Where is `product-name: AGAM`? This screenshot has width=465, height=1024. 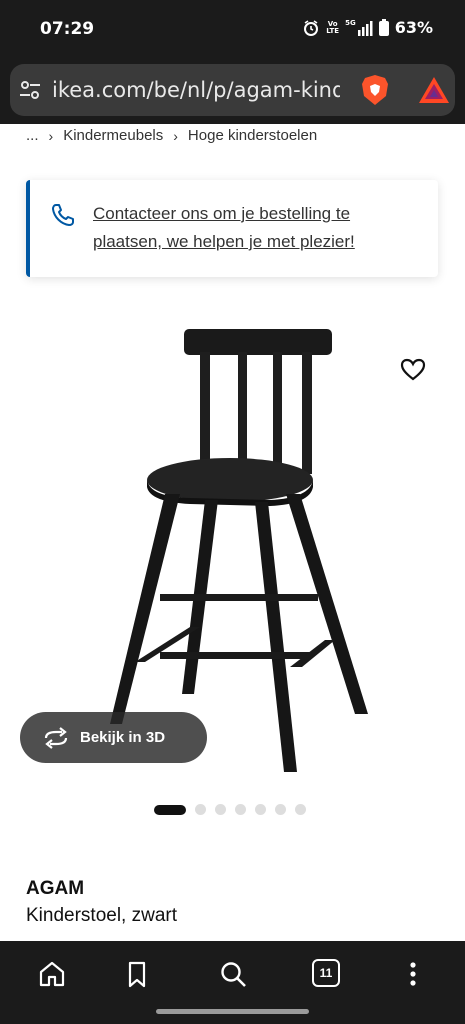 product-name: AGAM is located at coordinates (55, 888).